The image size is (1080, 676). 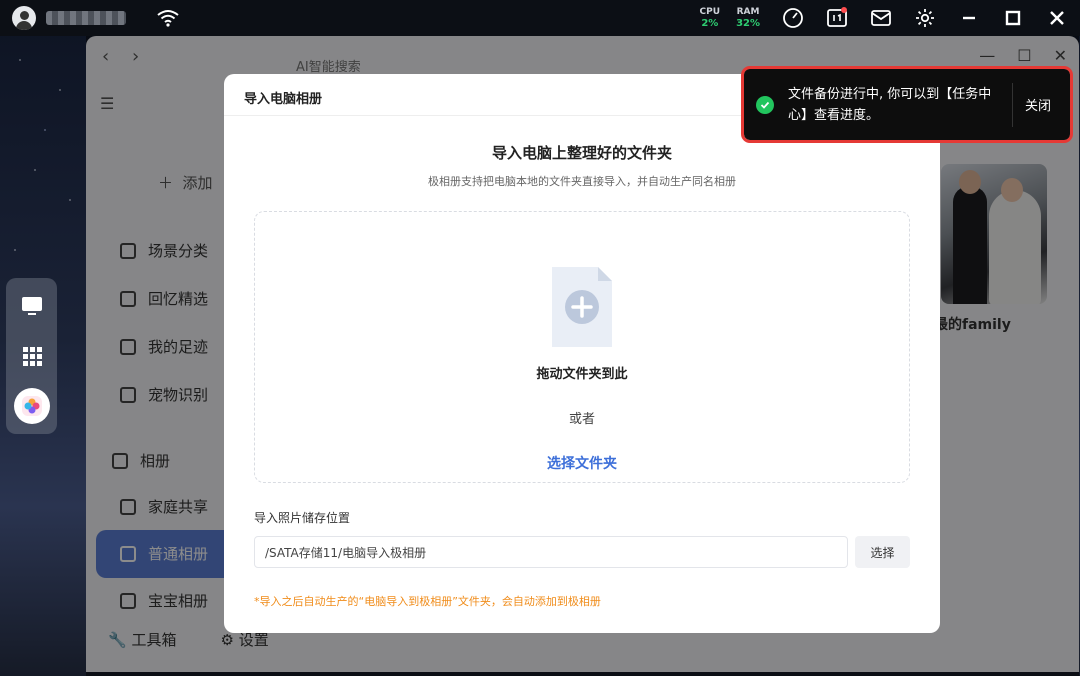 I want to click on mail-icon, so click(x=881, y=18).